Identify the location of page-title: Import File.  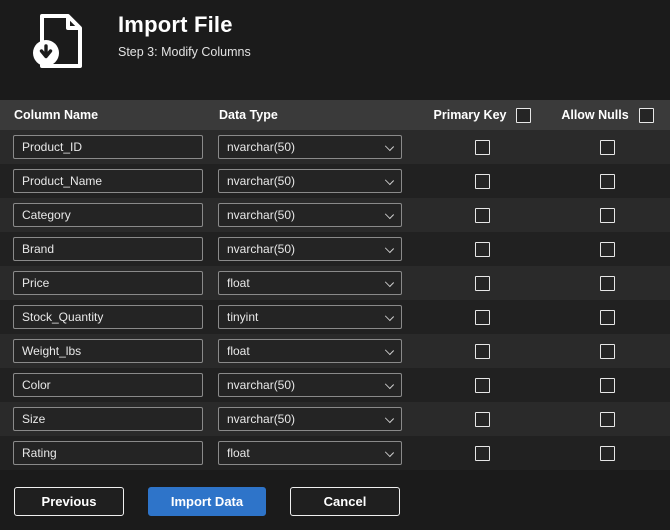
(175, 24).